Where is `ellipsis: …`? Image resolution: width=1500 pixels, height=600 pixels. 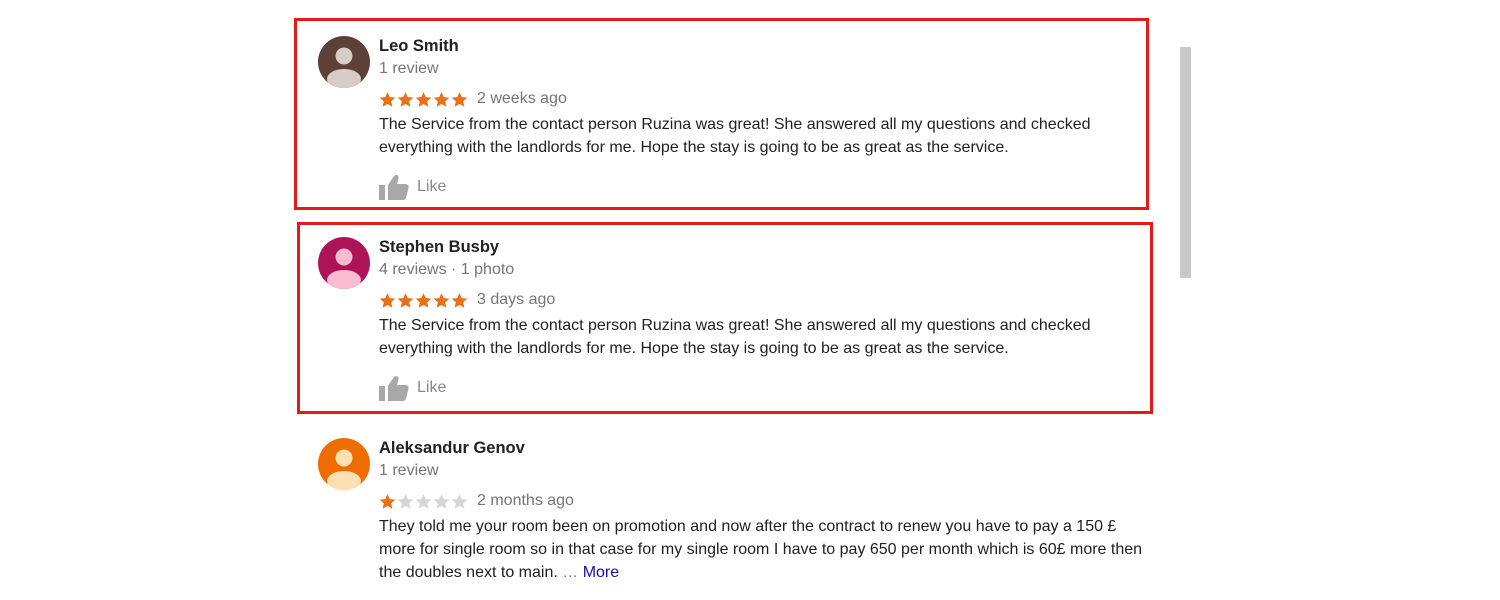
ellipsis: … is located at coordinates (570, 572).